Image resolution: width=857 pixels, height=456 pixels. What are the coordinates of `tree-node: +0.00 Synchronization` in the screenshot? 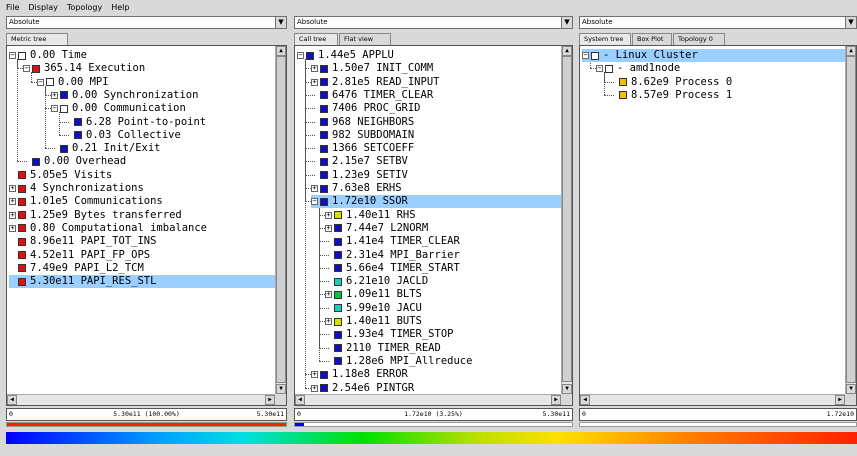 It's located at (124, 95).